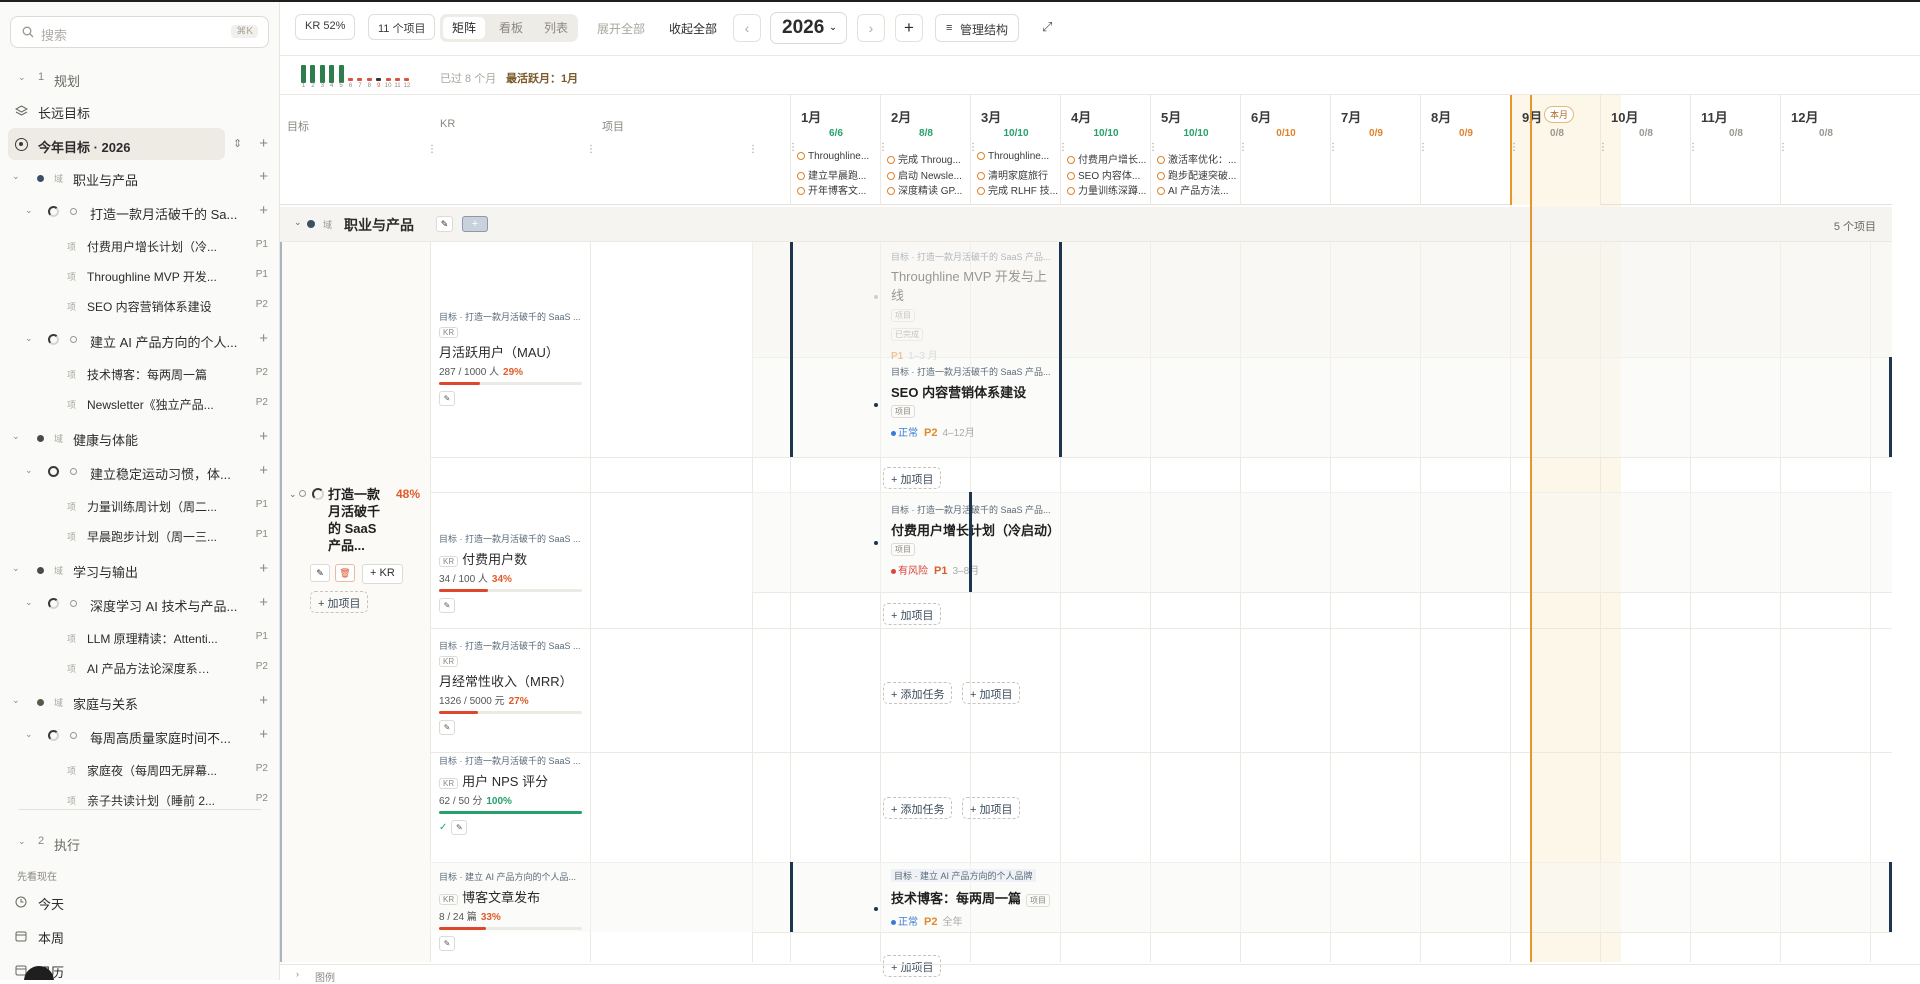  I want to click on project-card: 目标 · 建立 AI 产品方向的个人品牌 技术博客：每两周一篇 项目 正常 P2 全年, so click(973, 898).